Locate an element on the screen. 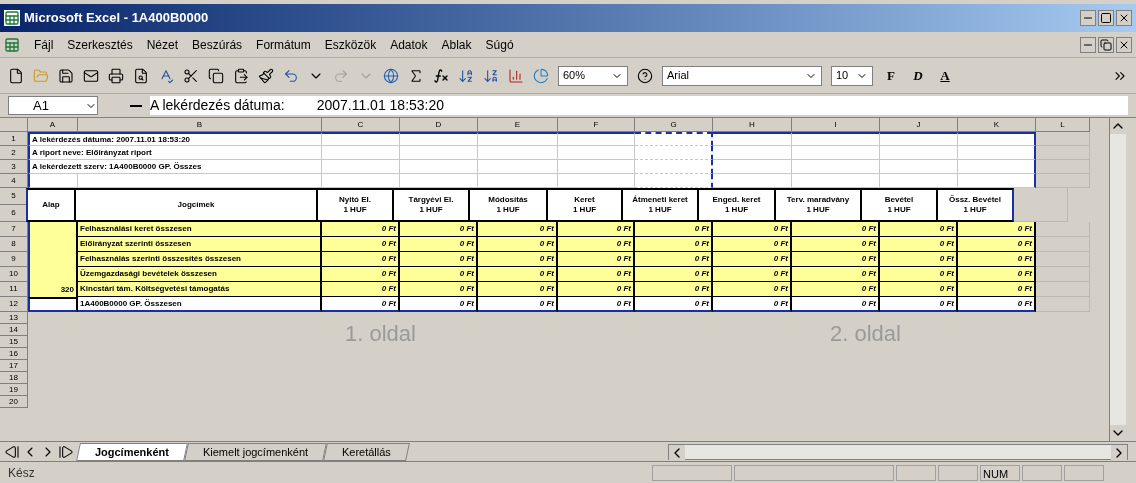 This screenshot has width=1136, height=483. scroll-left-icon is located at coordinates (677, 452).